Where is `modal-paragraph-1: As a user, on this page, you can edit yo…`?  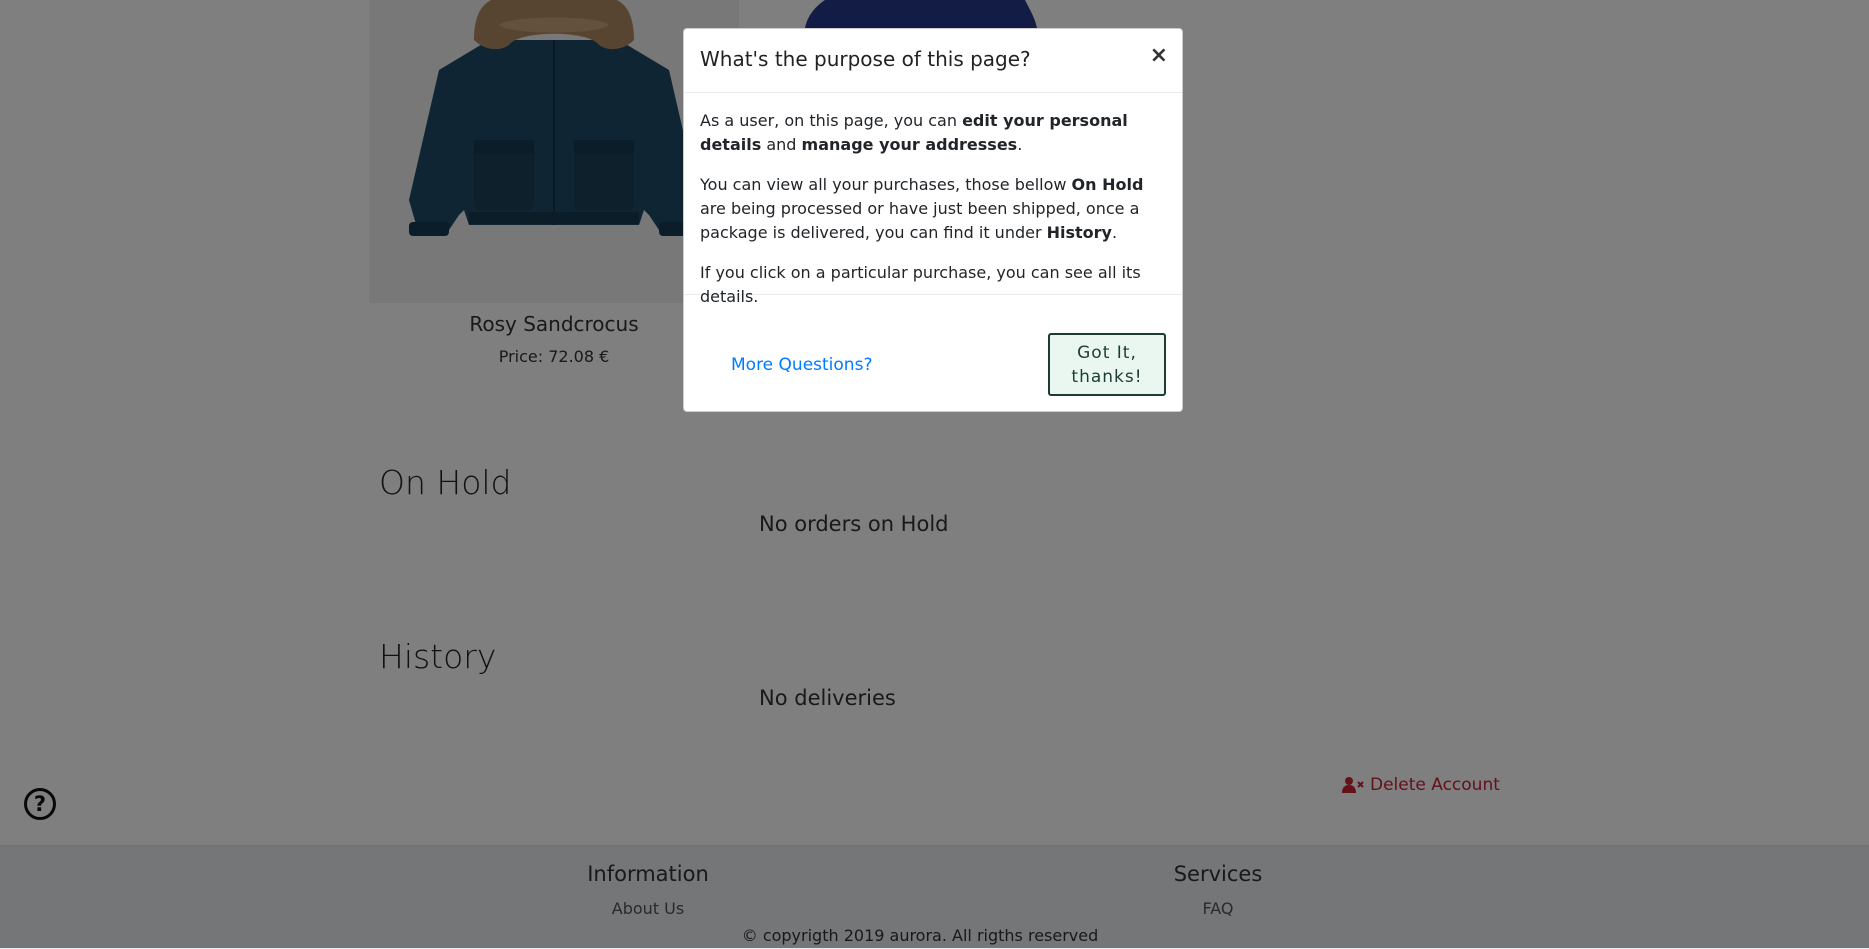
modal-paragraph-1: As a user, on this page, you can edit yo… is located at coordinates (933, 133).